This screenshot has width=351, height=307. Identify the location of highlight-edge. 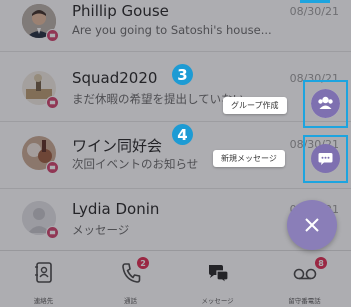
(315, 1).